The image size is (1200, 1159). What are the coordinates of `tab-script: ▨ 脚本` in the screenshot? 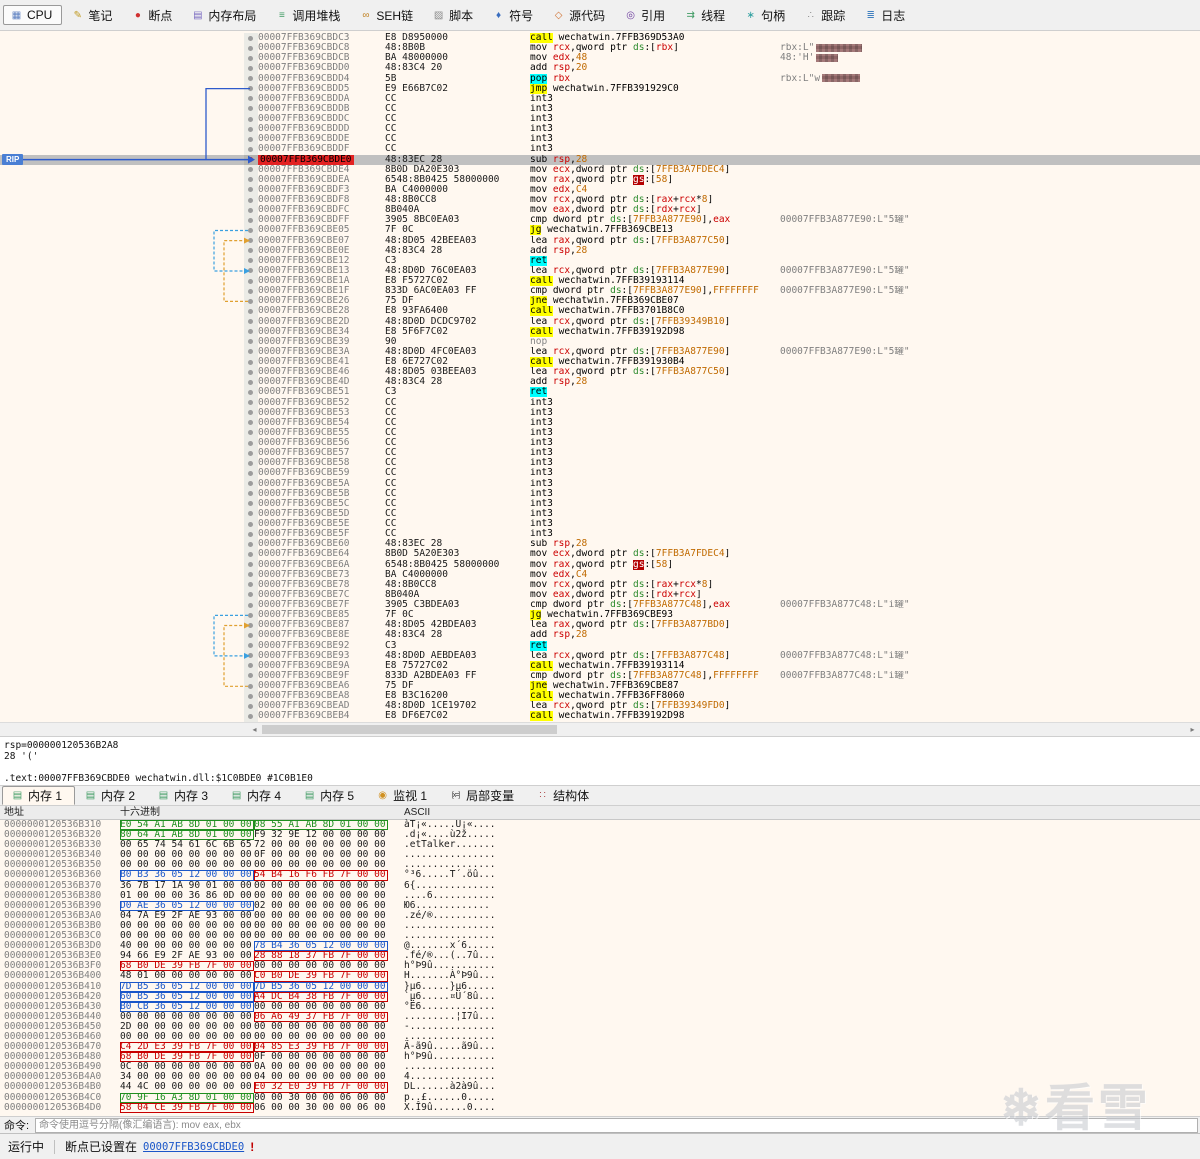 It's located at (454, 15).